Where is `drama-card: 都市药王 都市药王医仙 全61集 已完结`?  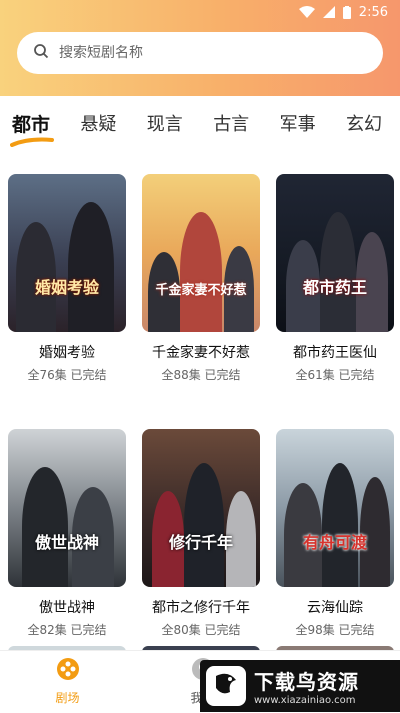
drama-card: 都市药王 都市药王医仙 全61集 已完结 is located at coordinates (335, 278).